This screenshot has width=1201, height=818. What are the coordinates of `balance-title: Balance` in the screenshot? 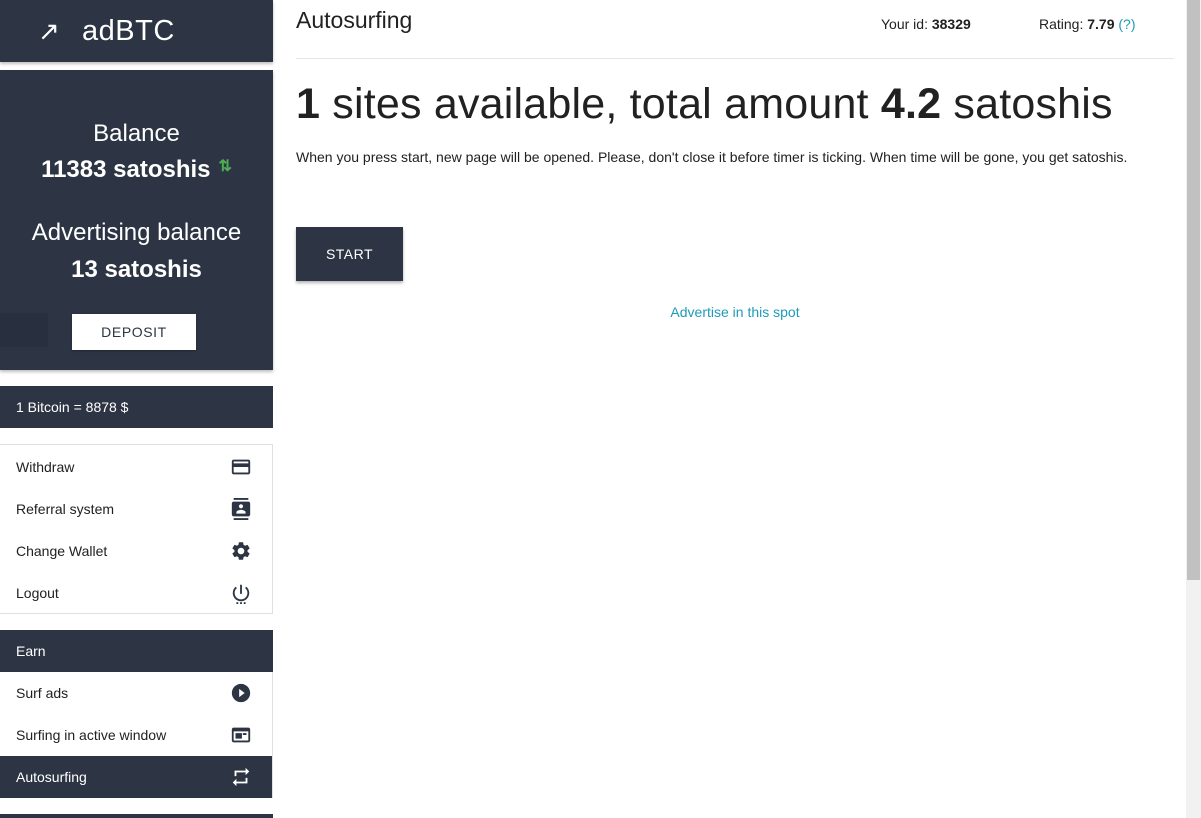 It's located at (136, 133).